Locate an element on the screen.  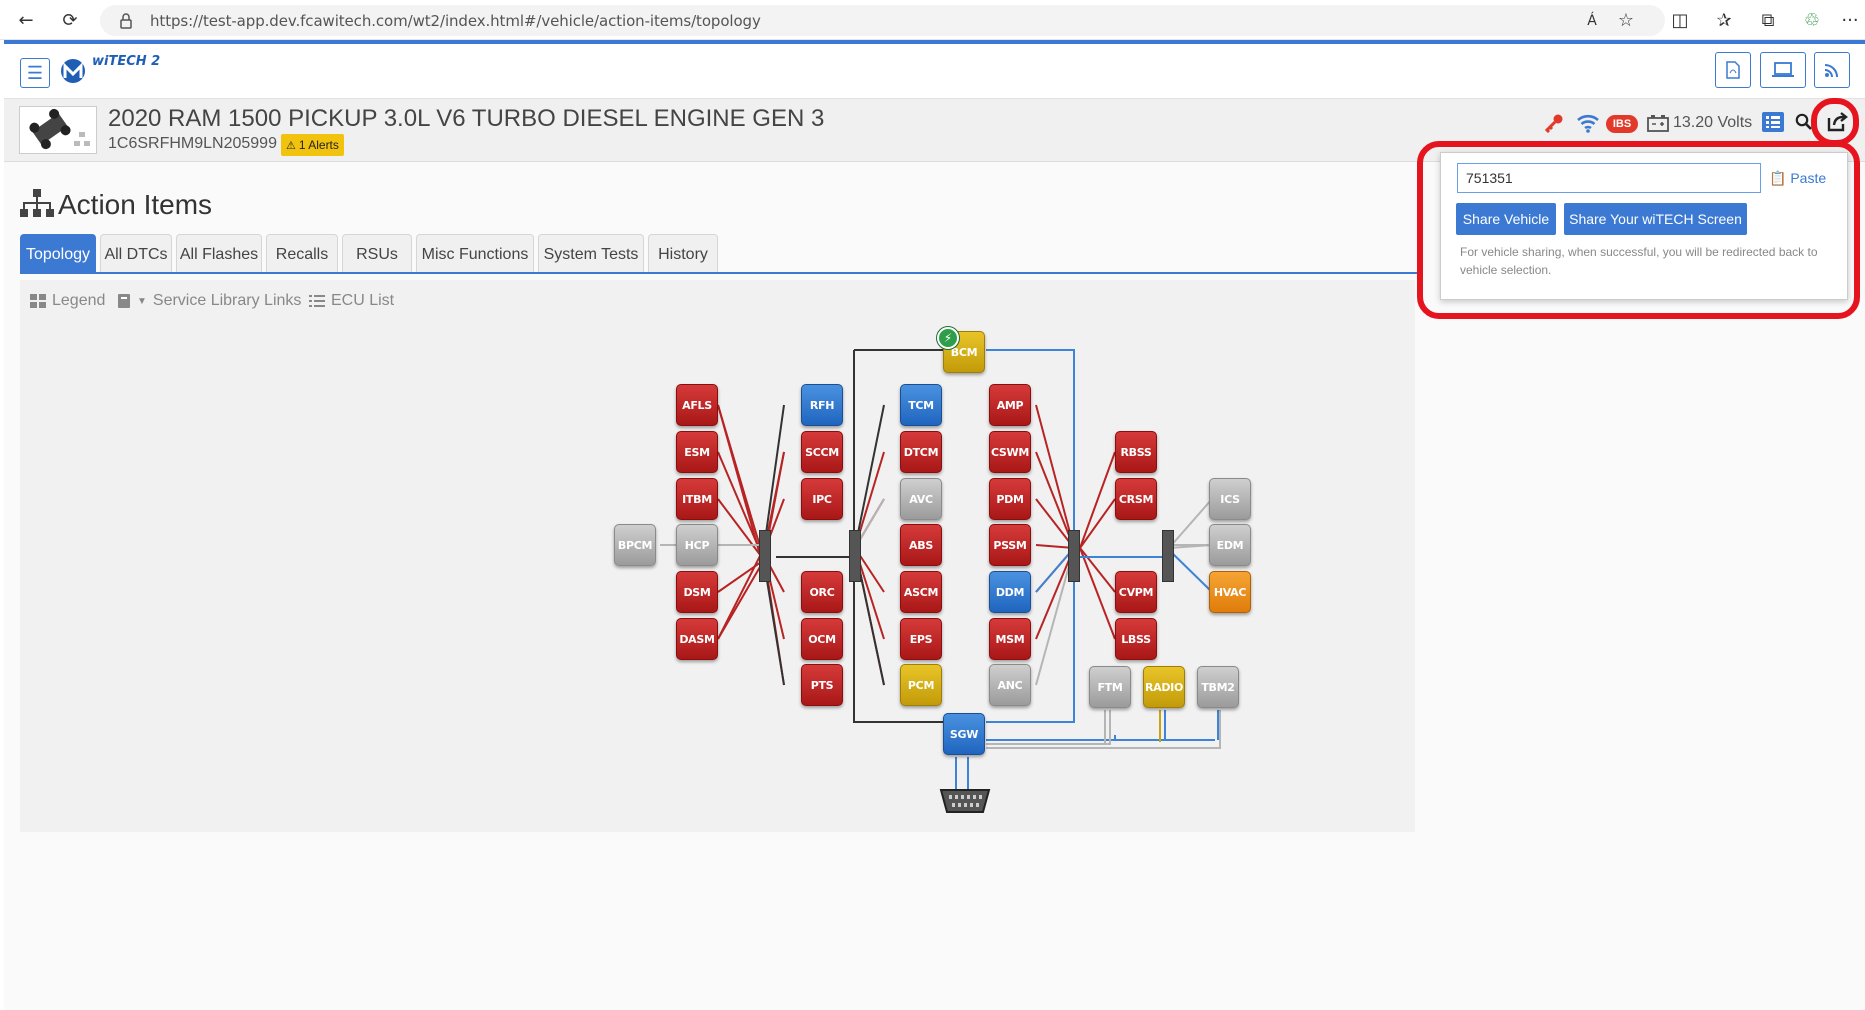
module-lbss: LBSS is located at coordinates (1136, 639).